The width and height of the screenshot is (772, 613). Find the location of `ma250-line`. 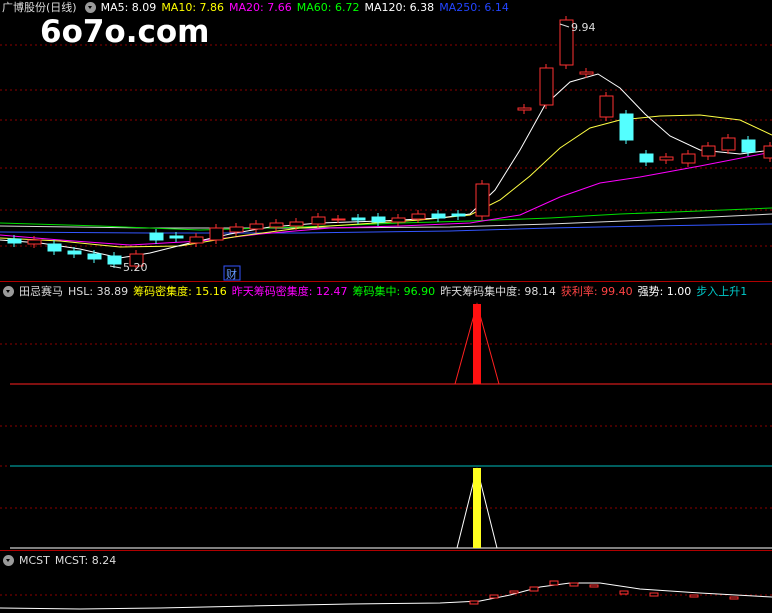

ma250-line is located at coordinates (386, 228).